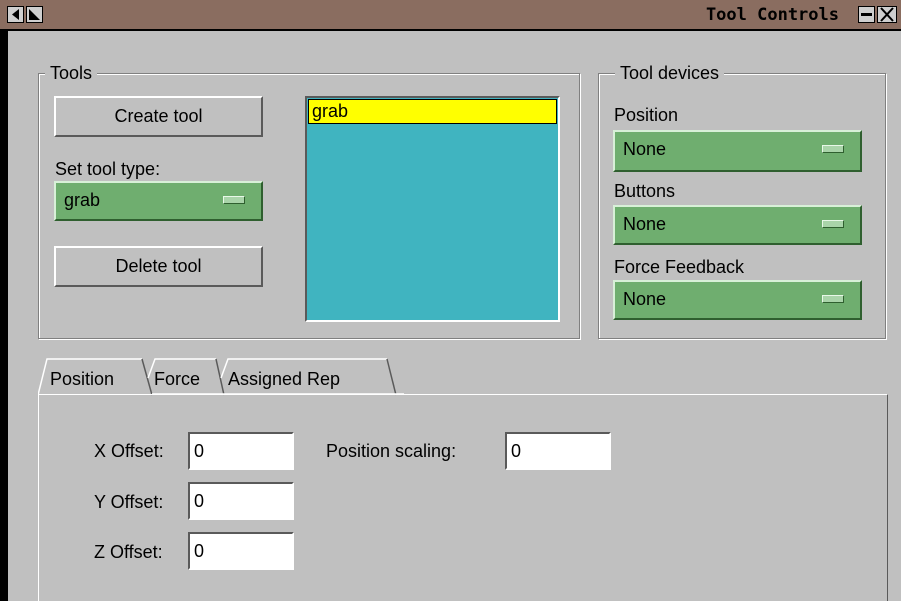 This screenshot has height=601, width=901. I want to click on y-offset-field, so click(241, 501).